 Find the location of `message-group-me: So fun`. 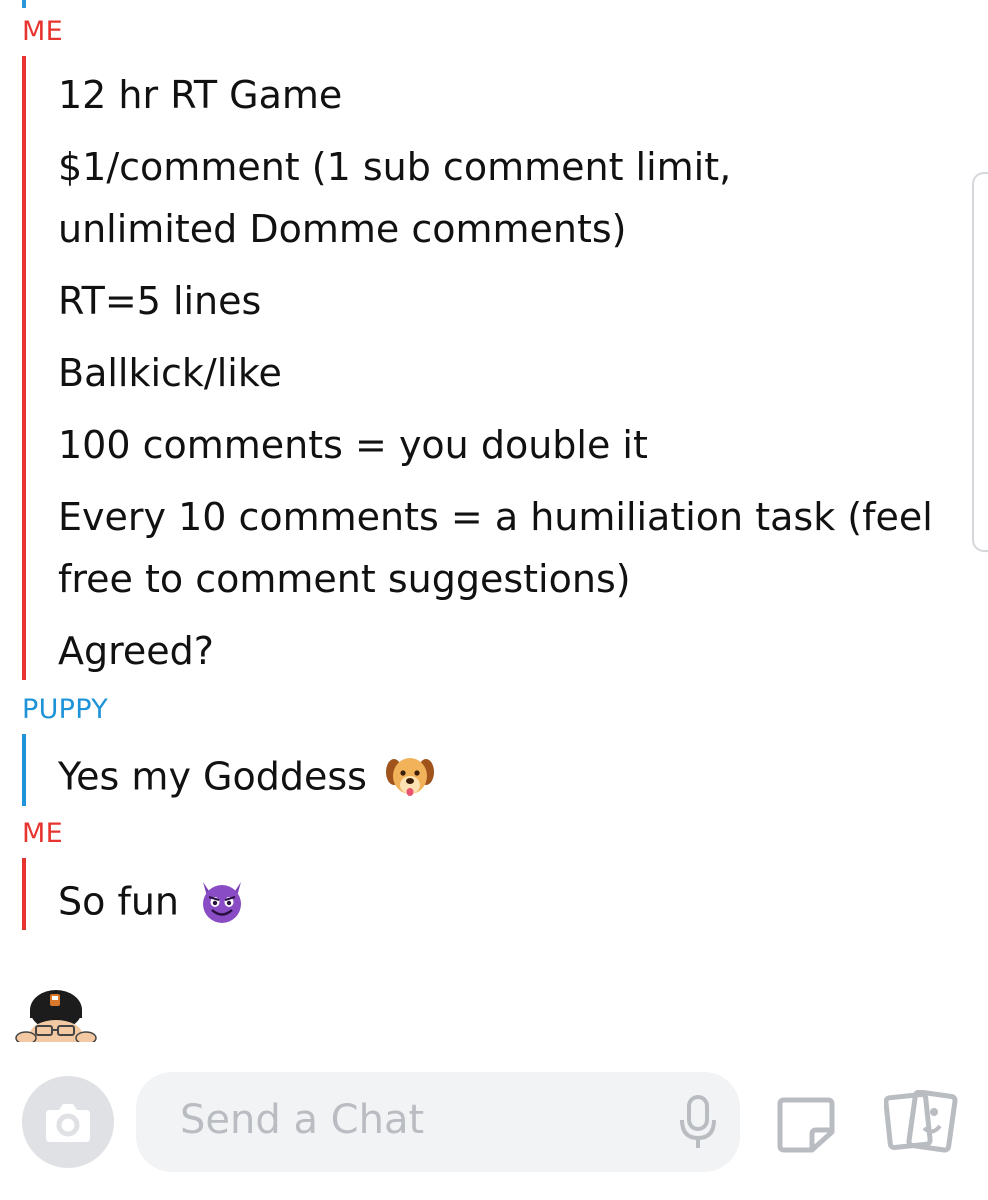

message-group-me: So fun is located at coordinates (497, 894).